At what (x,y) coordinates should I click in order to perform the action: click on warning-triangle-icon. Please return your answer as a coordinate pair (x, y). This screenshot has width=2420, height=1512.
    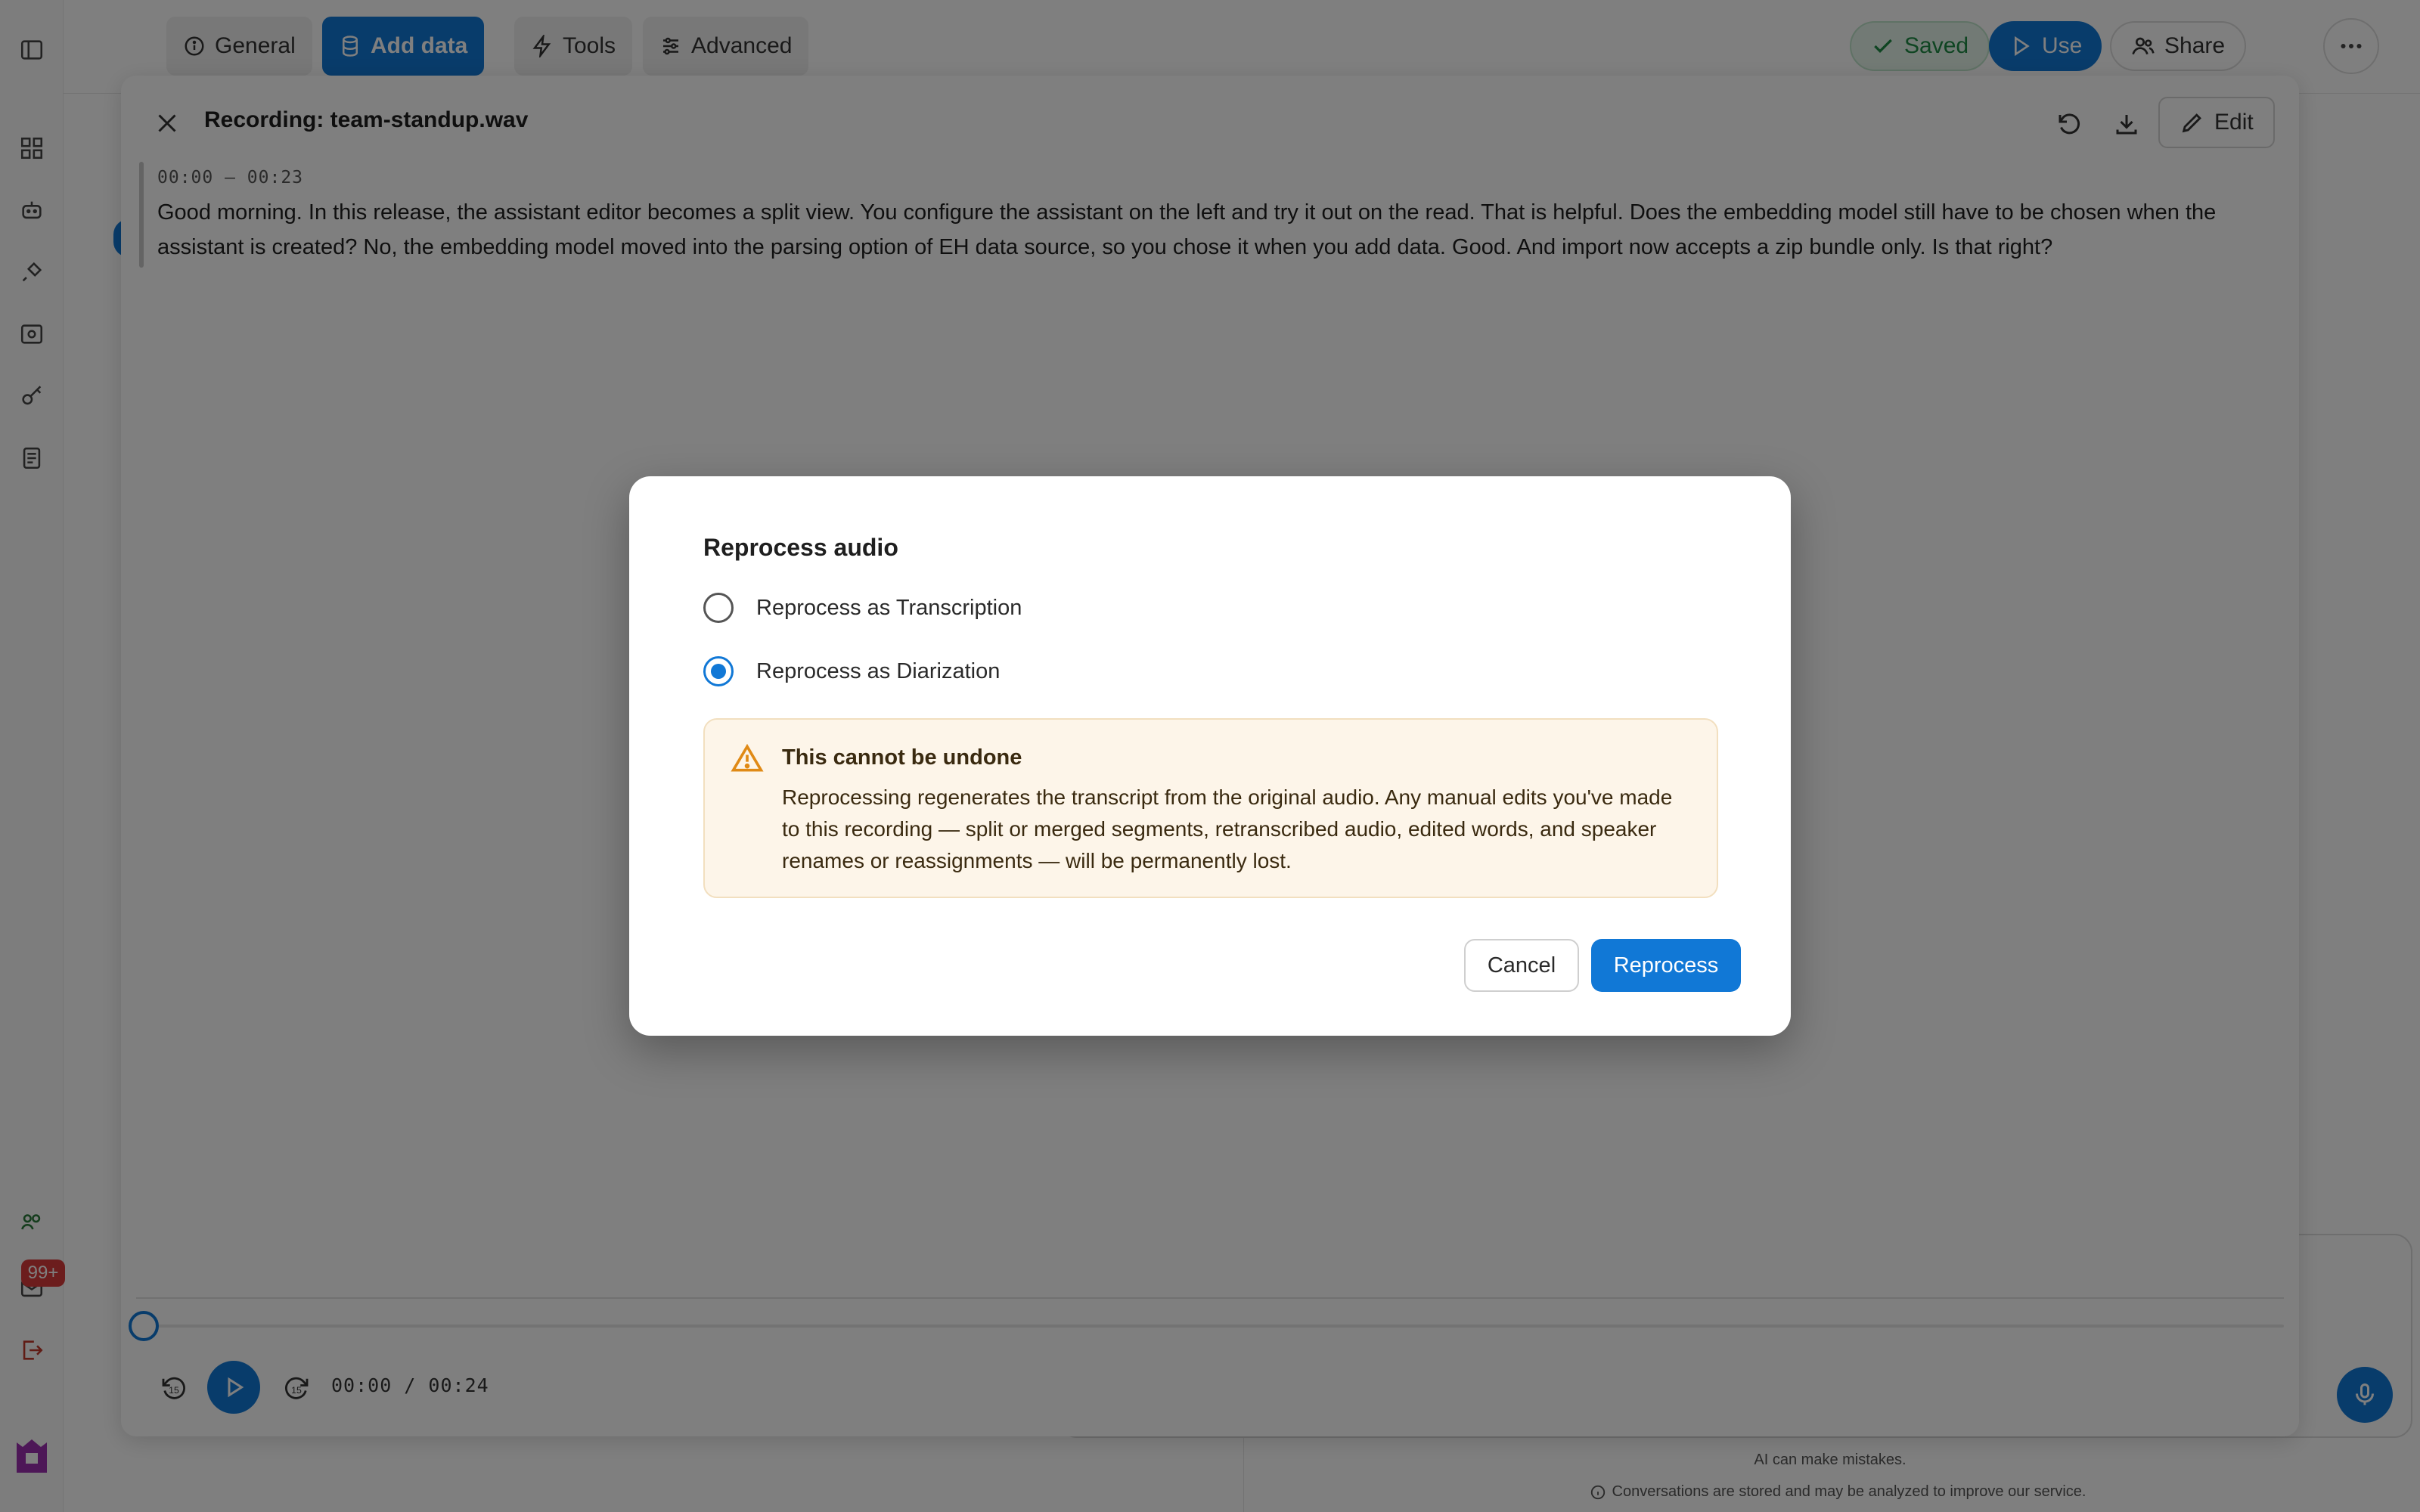
    Looking at the image, I should click on (747, 757).